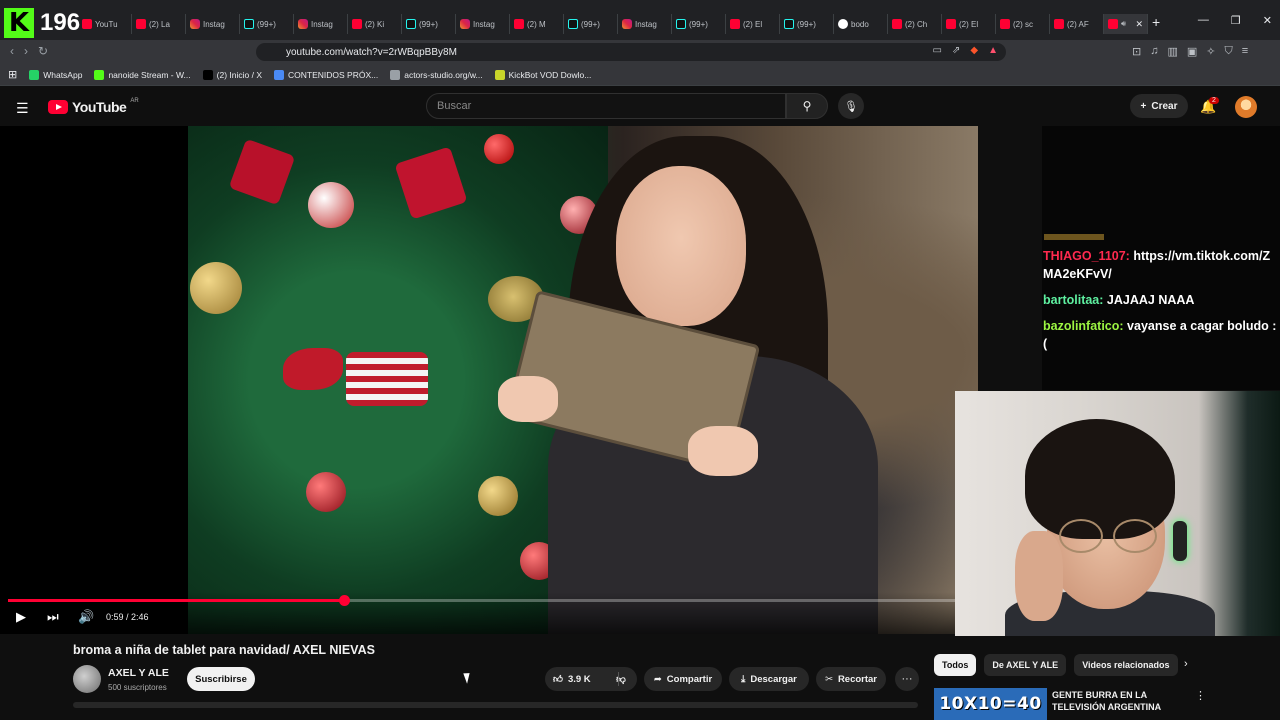  What do you see at coordinates (26, 51) in the screenshot?
I see `forward-icon: ›` at bounding box center [26, 51].